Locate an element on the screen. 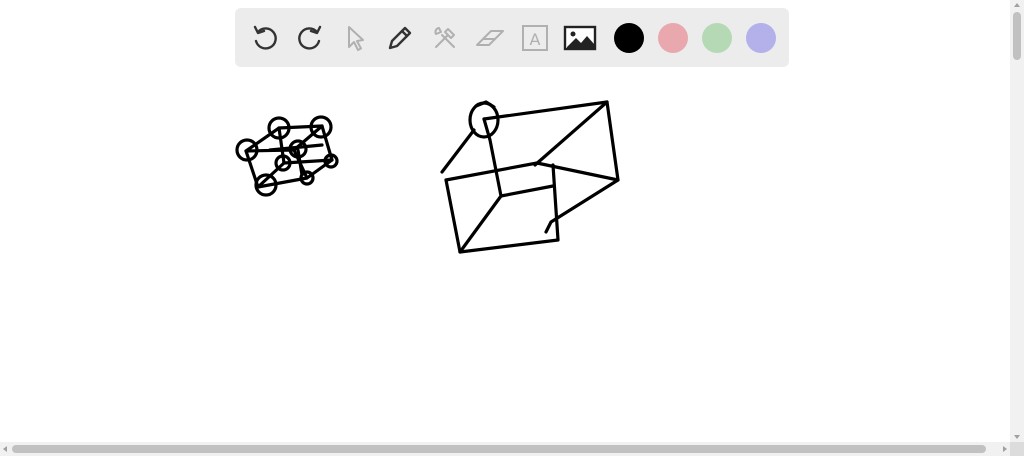 Image resolution: width=1024 pixels, height=456 pixels. scroll-left-arrow-icon is located at coordinates (5, 449).